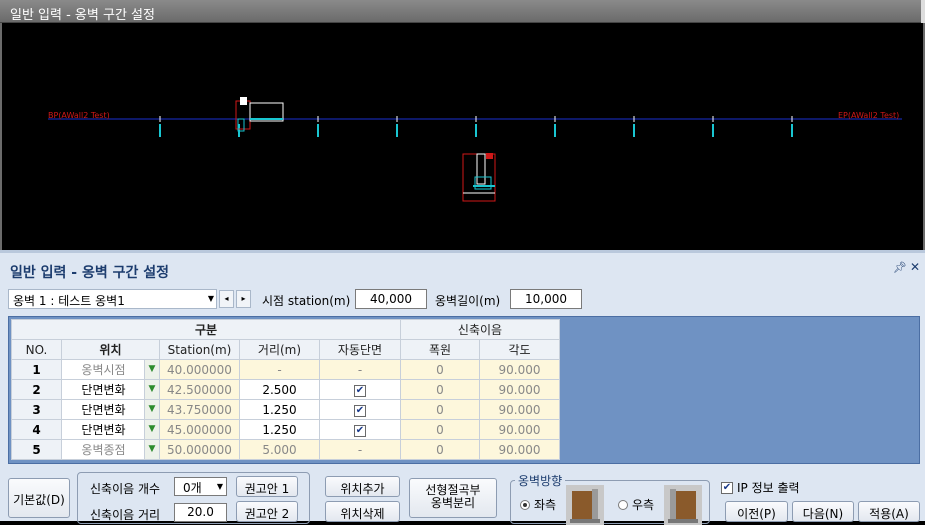 The width and height of the screenshot is (925, 525). What do you see at coordinates (199, 449) in the screenshot?
I see `row-station: 50.000000` at bounding box center [199, 449].